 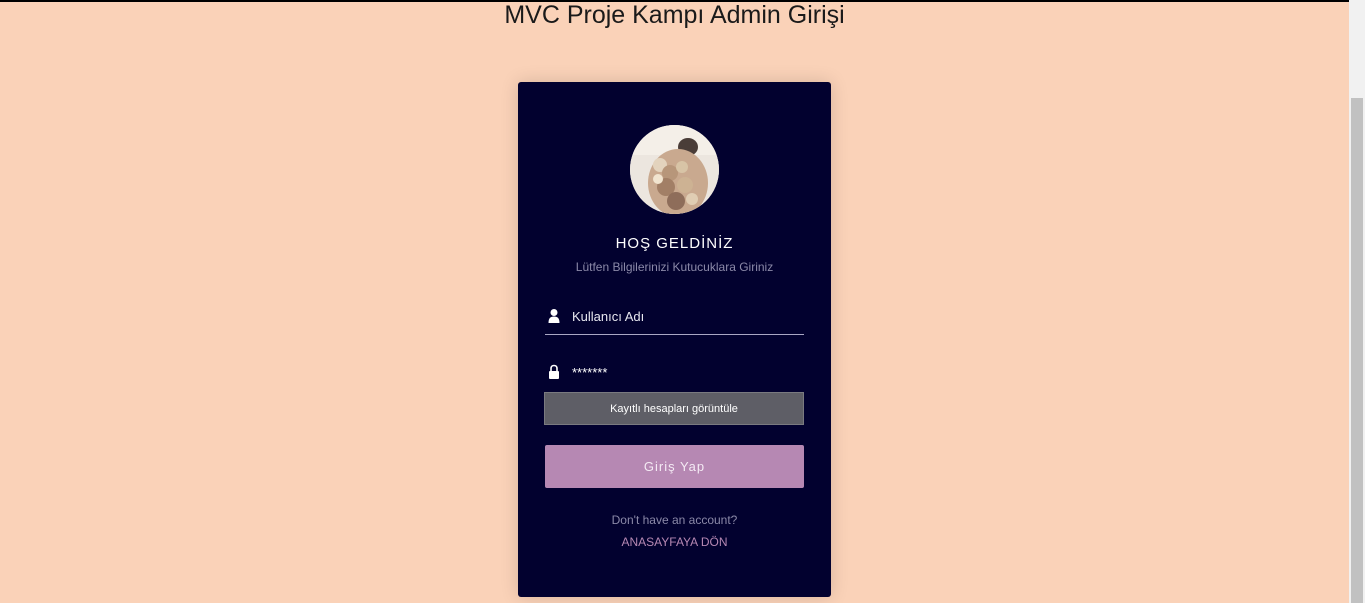 I want to click on saved-accounts-button: Kayıtlı hesapları görüntüle, so click(x=674, y=408).